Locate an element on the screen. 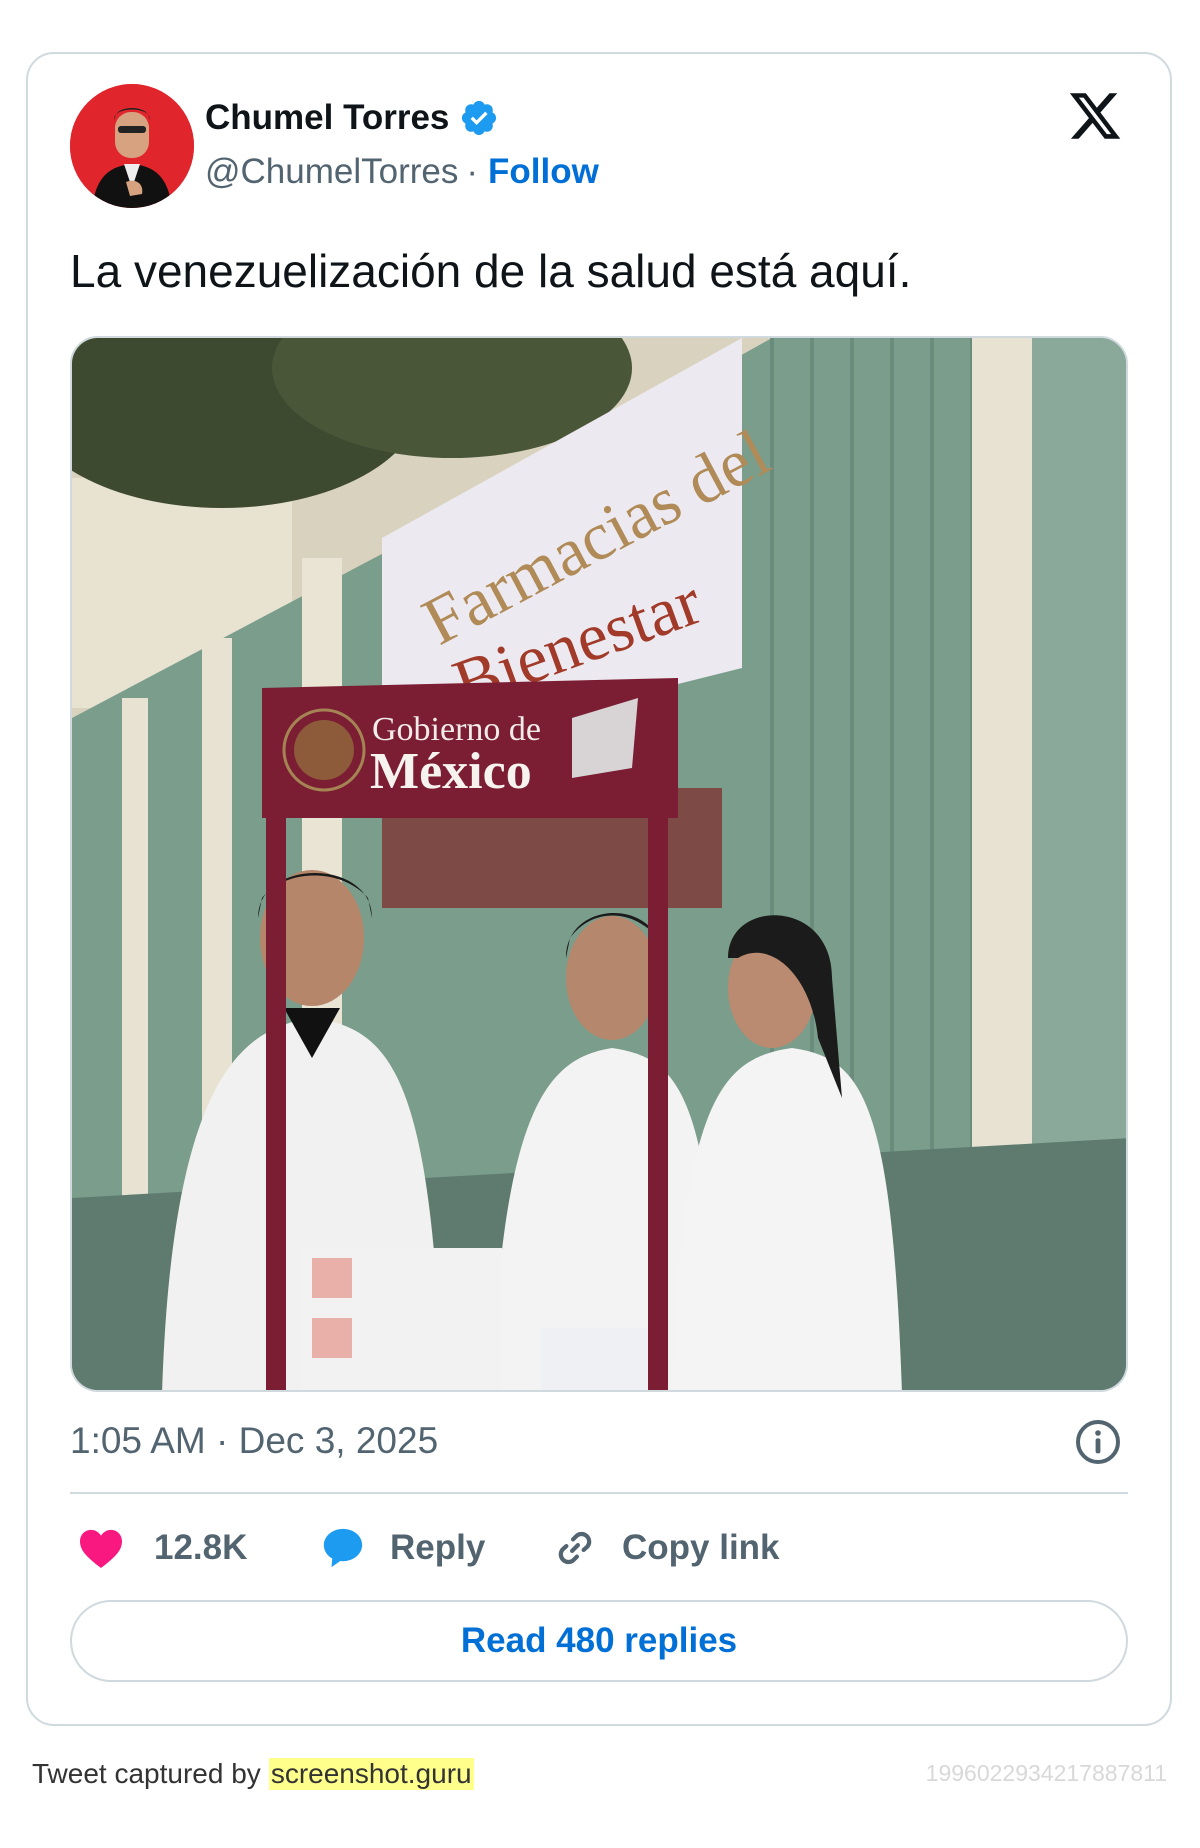 Image resolution: width=1200 pixels, height=1848 pixels. x-logo-icon is located at coordinates (1095, 116).